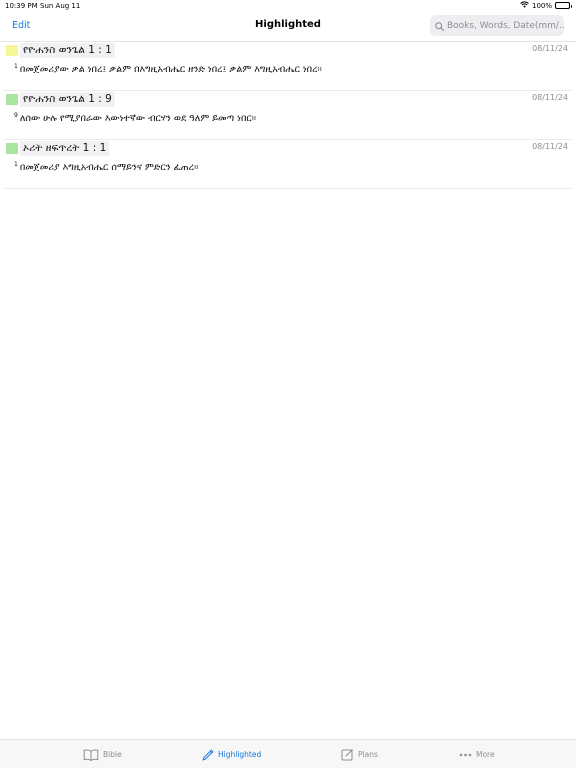 This screenshot has width=576, height=768. I want to click on tab-bible: Bible, so click(102, 754).